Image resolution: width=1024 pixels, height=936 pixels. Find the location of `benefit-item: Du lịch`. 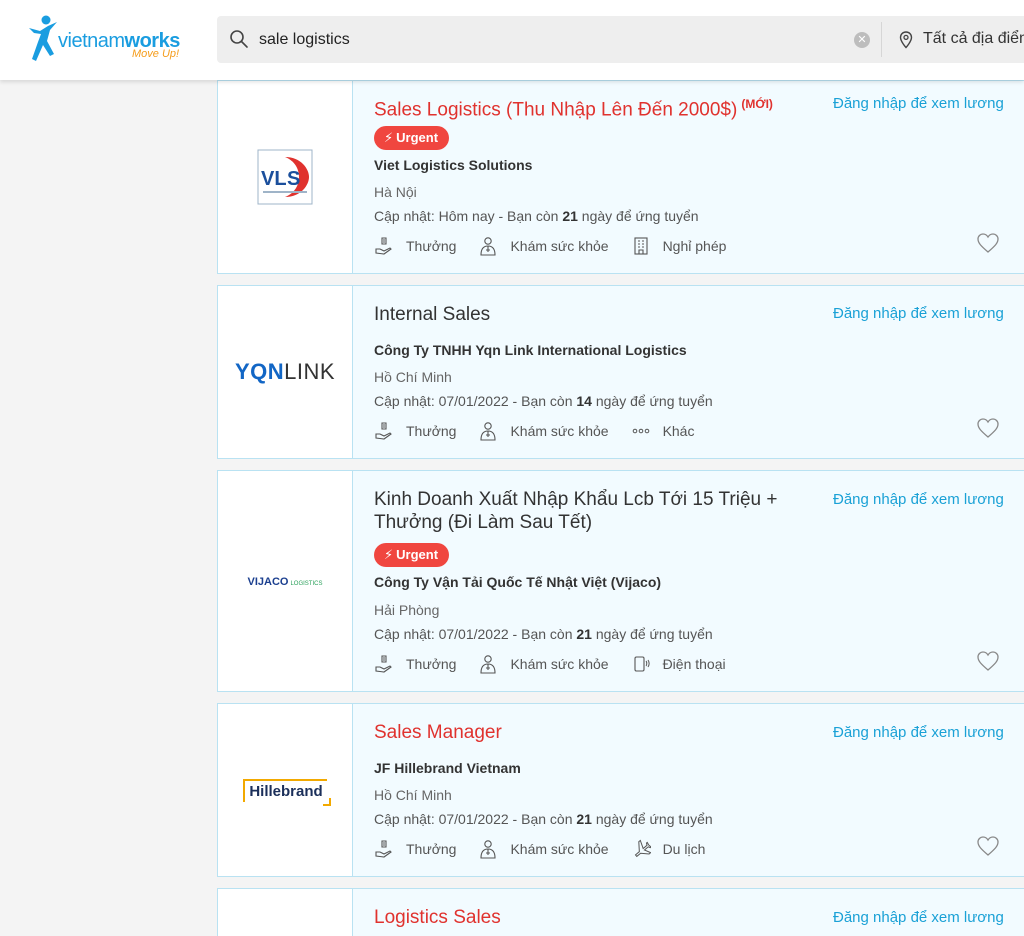

benefit-item: Du lịch is located at coordinates (668, 849).